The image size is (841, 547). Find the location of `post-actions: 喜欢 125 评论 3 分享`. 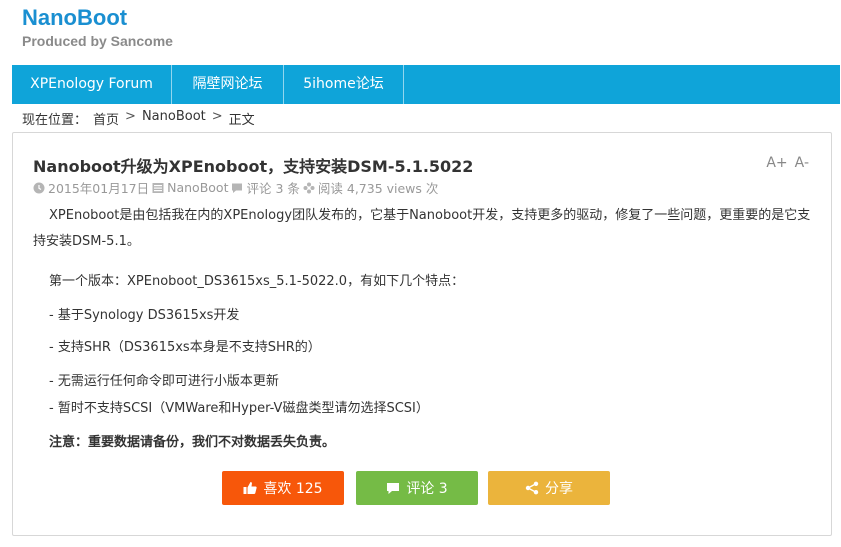

post-actions: 喜欢 125 评论 3 分享 is located at coordinates (423, 489).